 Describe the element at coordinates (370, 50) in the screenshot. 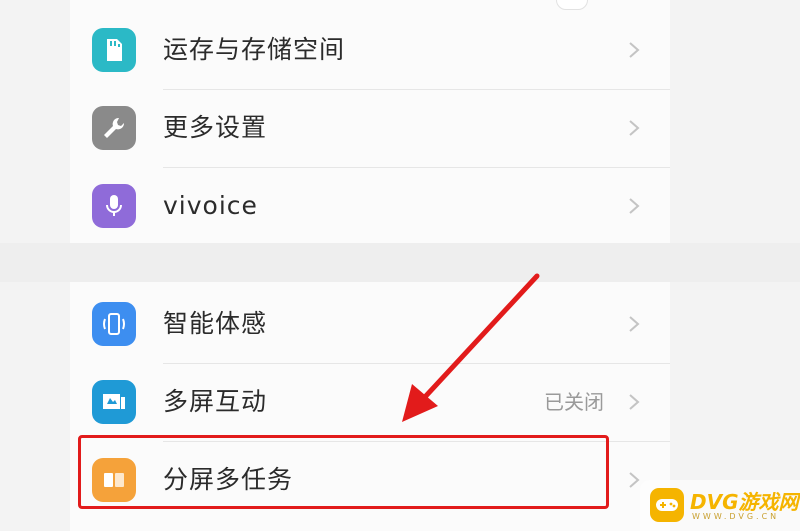

I see `settings-item-storage: 运存与存储空间` at that location.